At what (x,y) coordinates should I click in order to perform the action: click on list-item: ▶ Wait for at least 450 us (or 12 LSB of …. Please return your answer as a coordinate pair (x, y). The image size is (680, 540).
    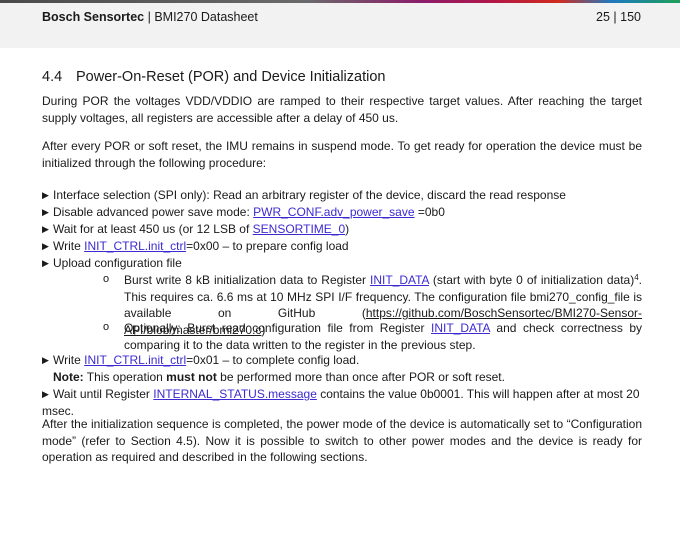
    Looking at the image, I should click on (342, 229).